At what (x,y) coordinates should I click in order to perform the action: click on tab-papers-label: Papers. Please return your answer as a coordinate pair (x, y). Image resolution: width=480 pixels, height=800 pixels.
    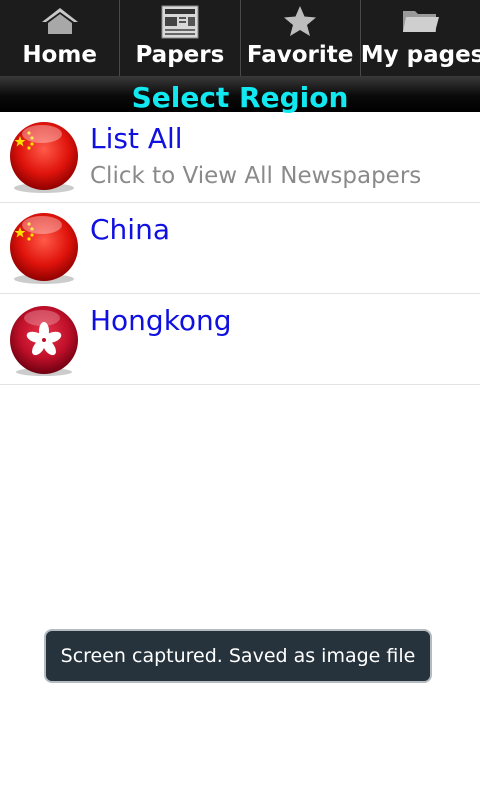
    Looking at the image, I should click on (180, 55).